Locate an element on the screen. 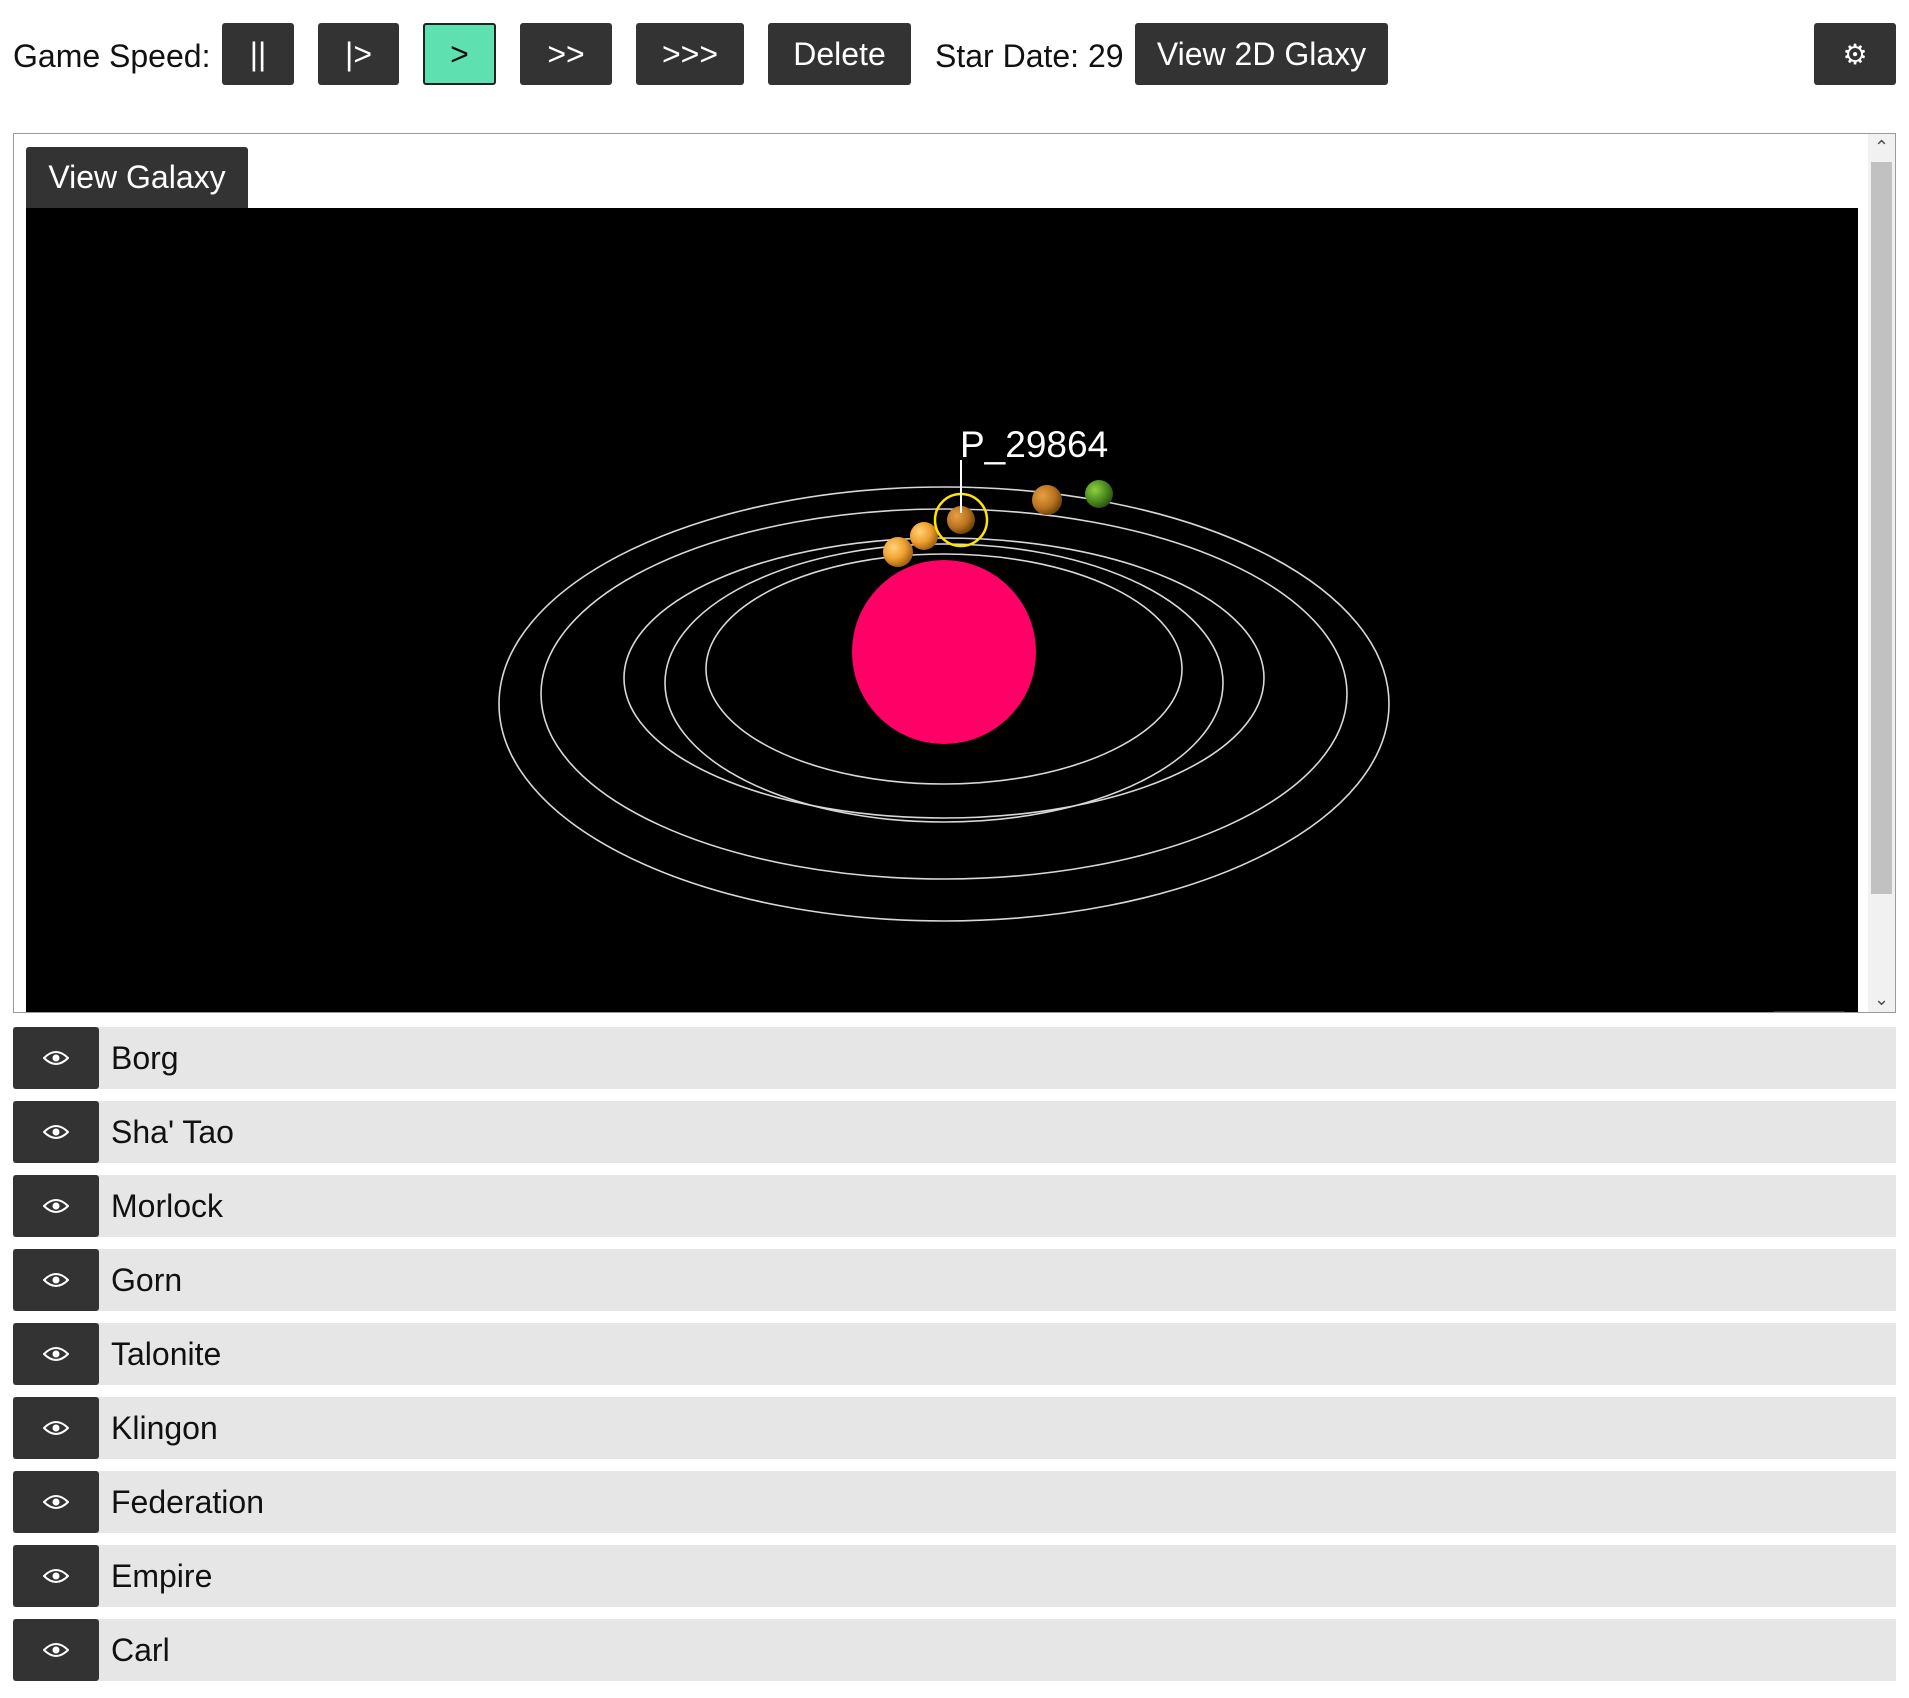 The image size is (1909, 1698). faction-name: Gorn is located at coordinates (147, 1280).